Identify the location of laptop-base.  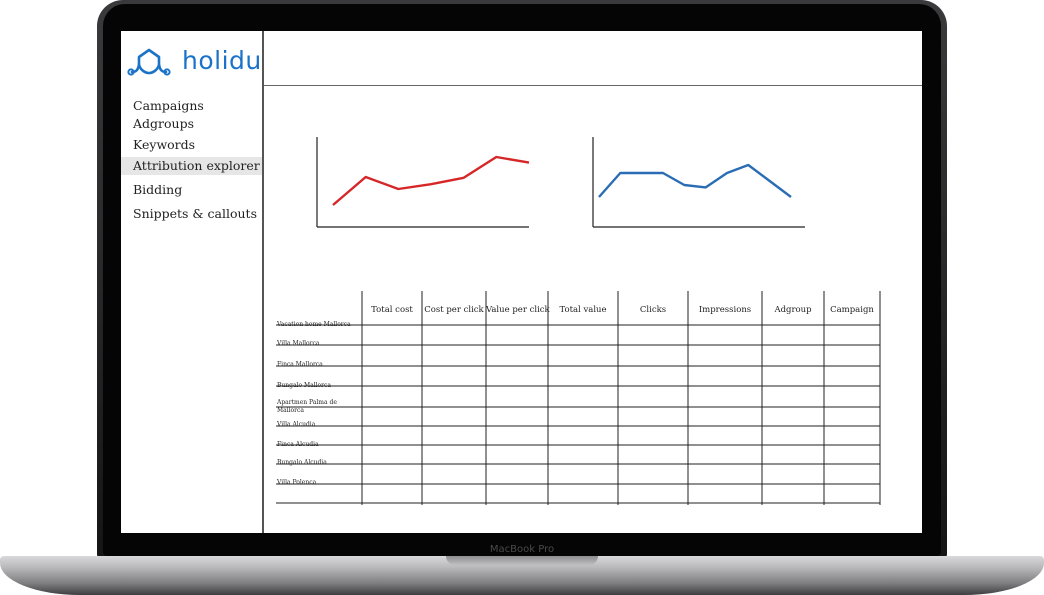
(522, 575).